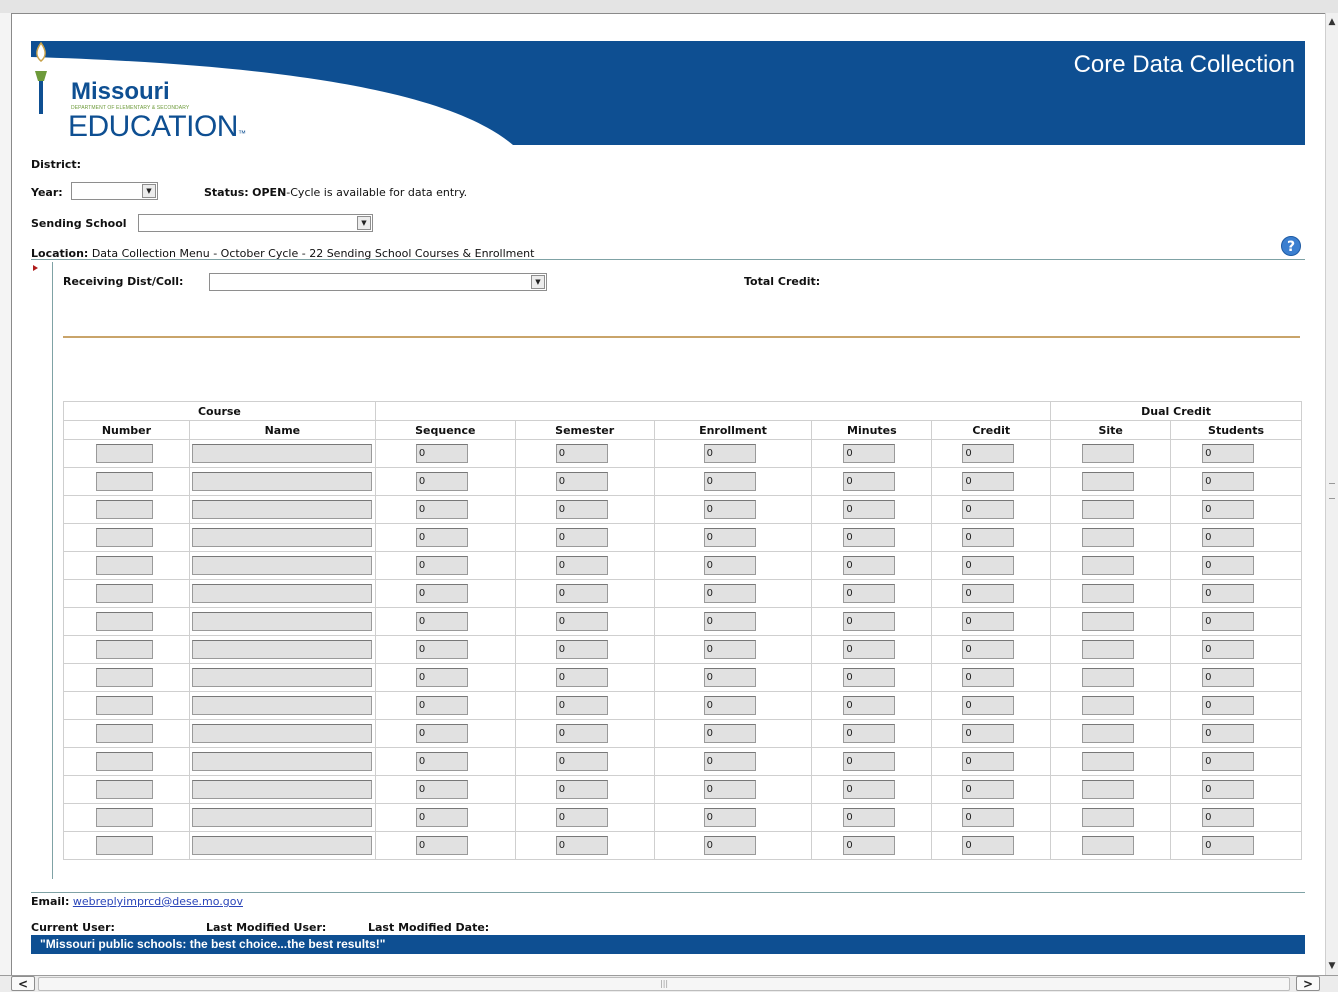 This screenshot has width=1338, height=992. I want to click on help-icon: ?, so click(1291, 246).